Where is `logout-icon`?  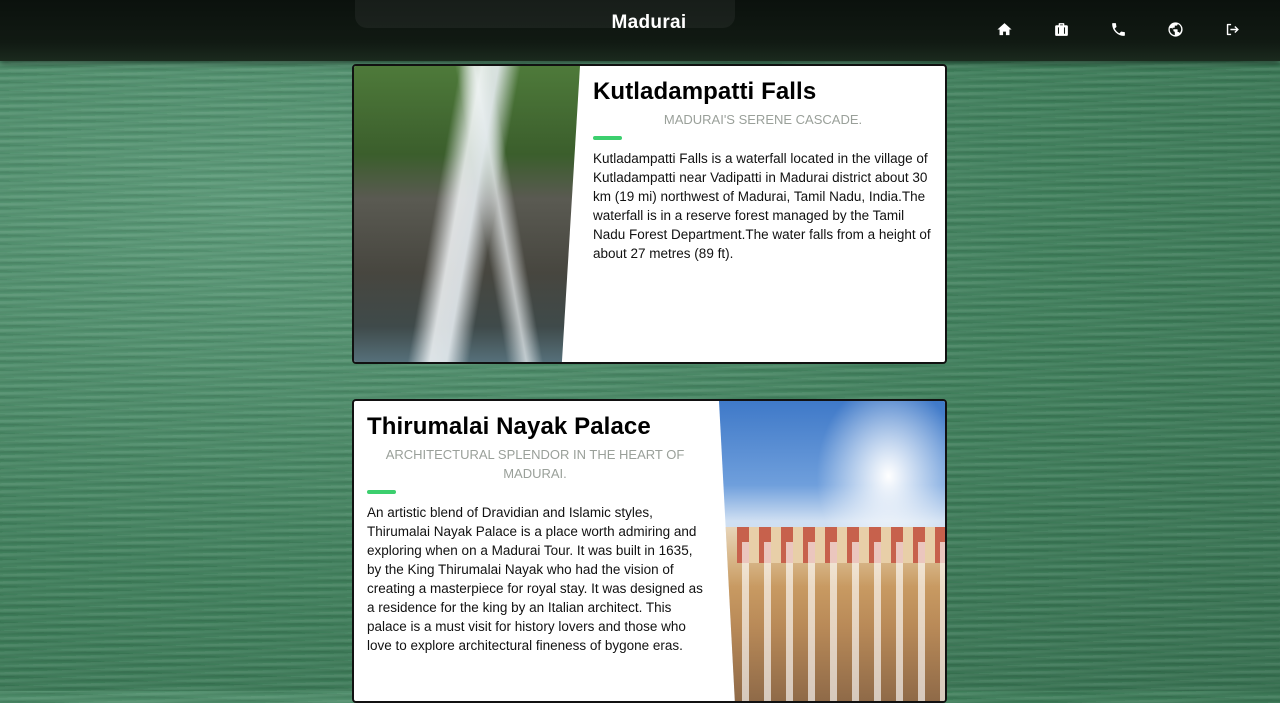
logout-icon is located at coordinates (1232, 29).